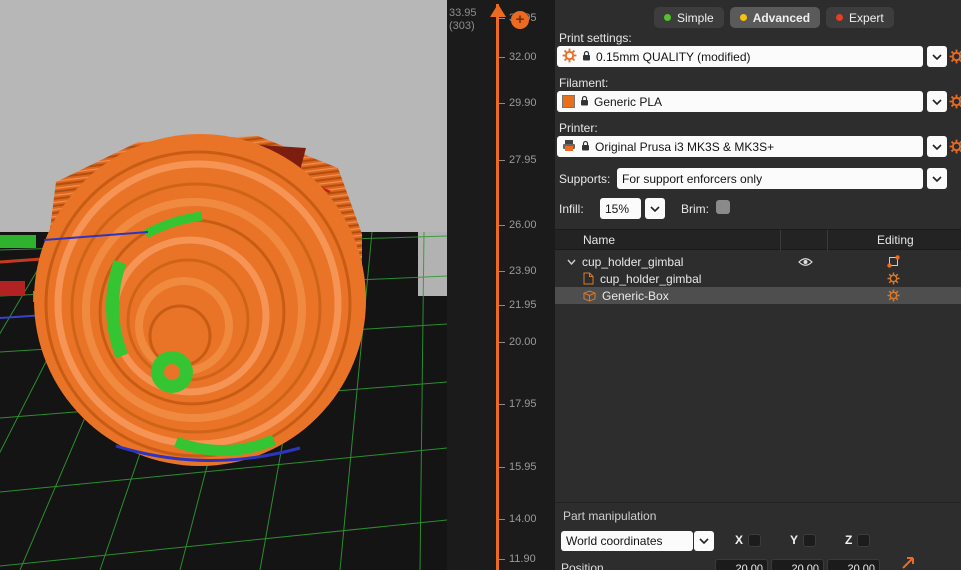  What do you see at coordinates (588, 278) in the screenshot?
I see `volume-icon` at bounding box center [588, 278].